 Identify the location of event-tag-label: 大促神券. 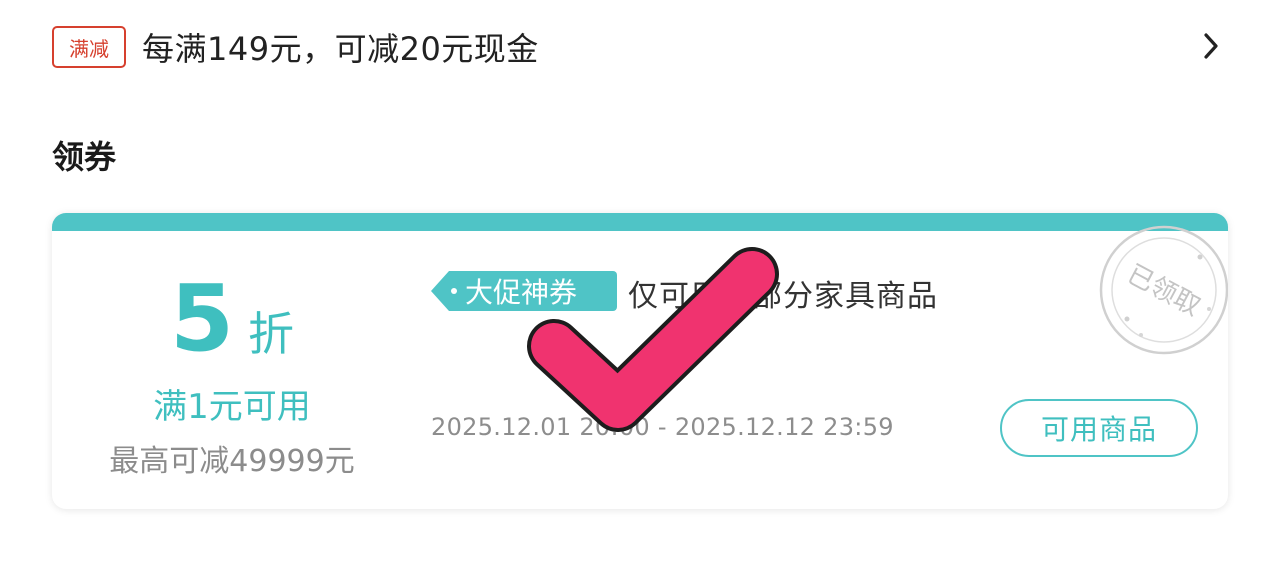
(521, 292).